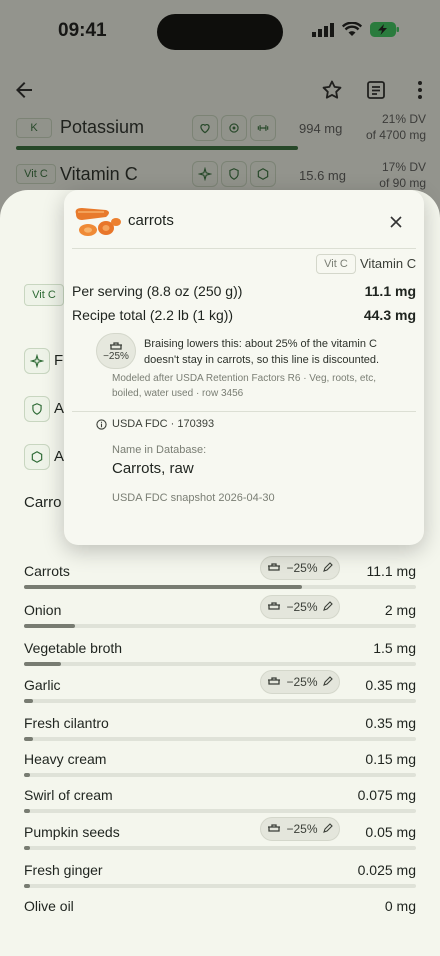  Describe the element at coordinates (68, 795) in the screenshot. I see `ingredient-name: Swirl of cream` at that location.